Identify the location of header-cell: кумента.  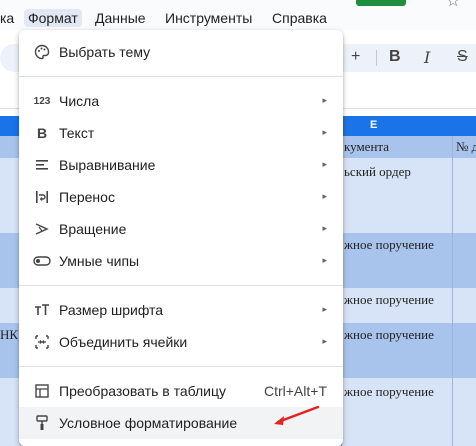
(367, 146).